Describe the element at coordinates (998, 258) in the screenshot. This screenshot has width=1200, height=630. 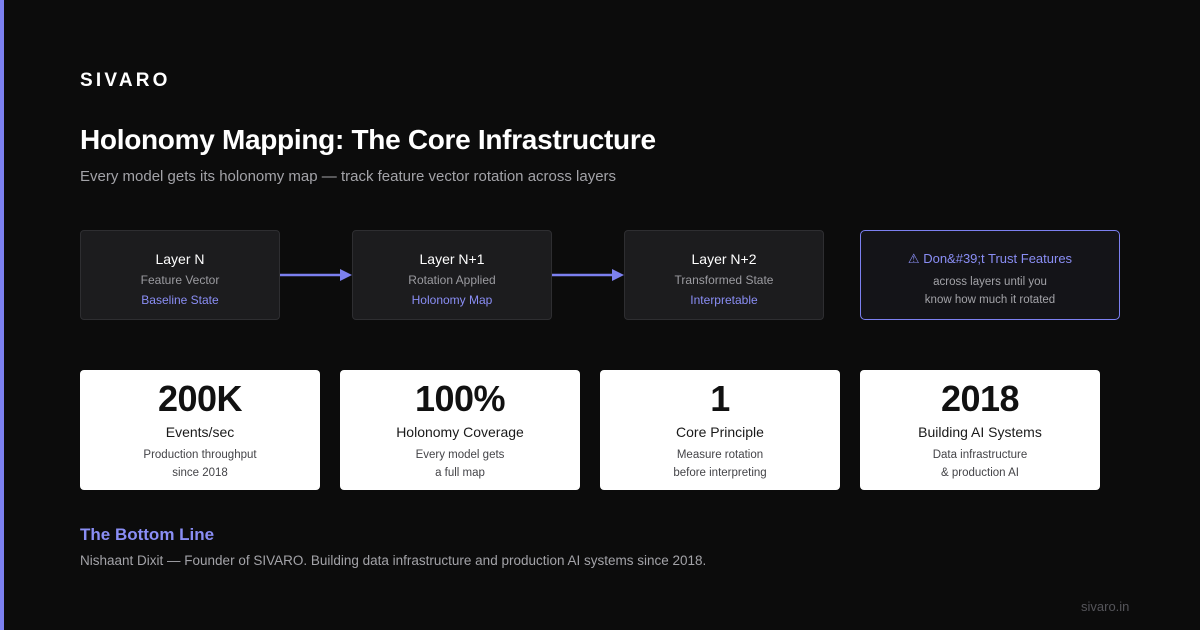
I see `warning-title: Don&#39;t Trust Features` at that location.